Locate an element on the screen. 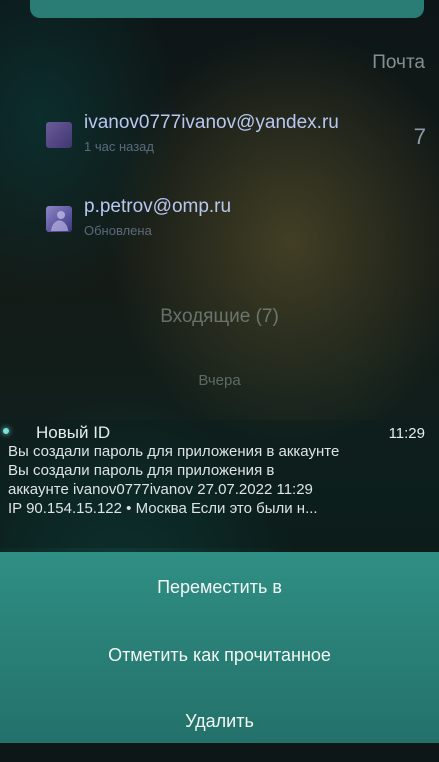  message-sender: Новый ID is located at coordinates (73, 432).